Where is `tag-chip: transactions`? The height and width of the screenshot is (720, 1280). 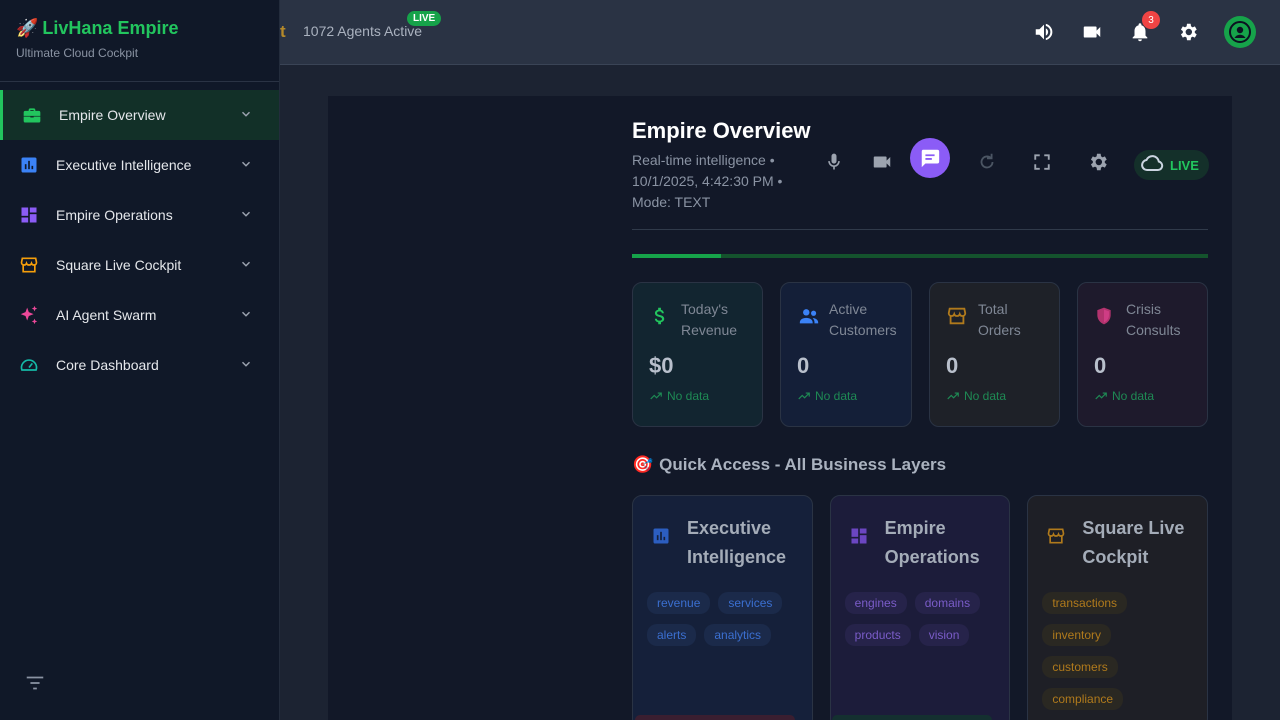
tag-chip: transactions is located at coordinates (1085, 603).